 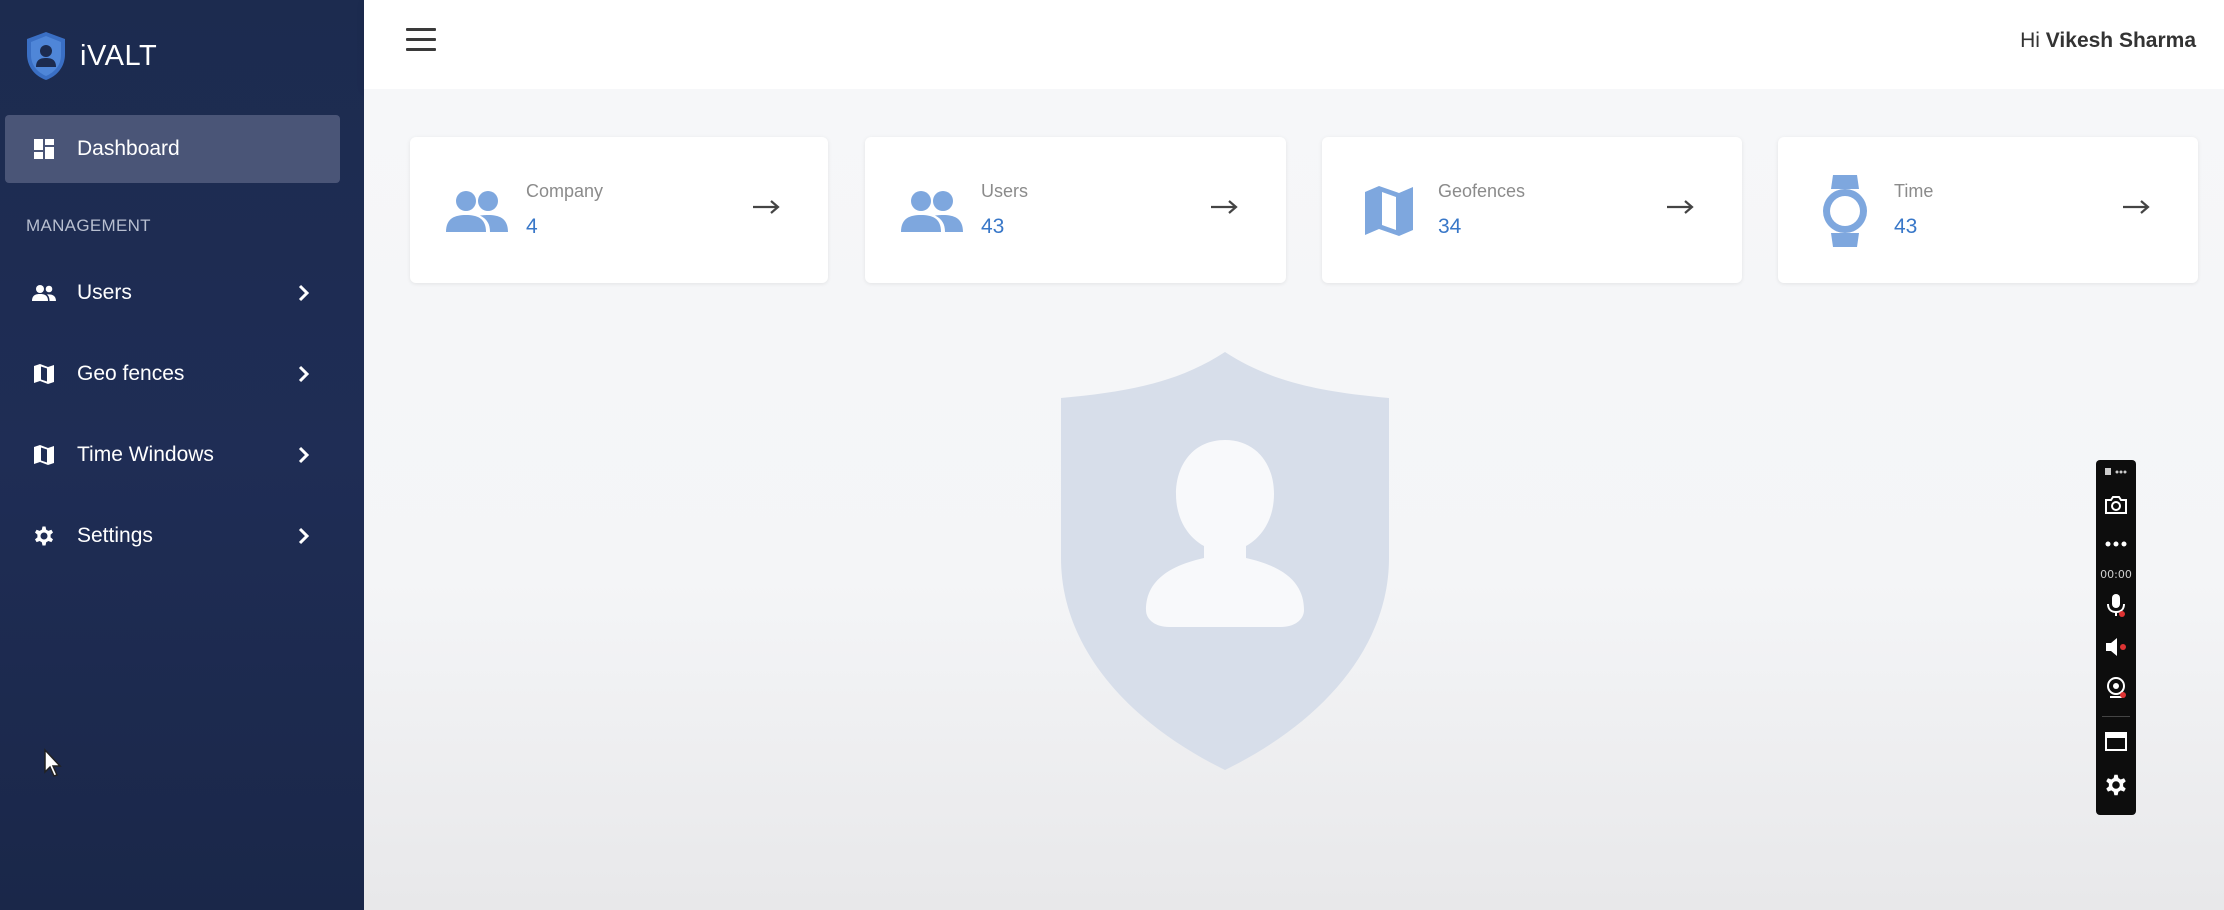 What do you see at coordinates (2116, 647) in the screenshot?
I see `speaker-icon` at bounding box center [2116, 647].